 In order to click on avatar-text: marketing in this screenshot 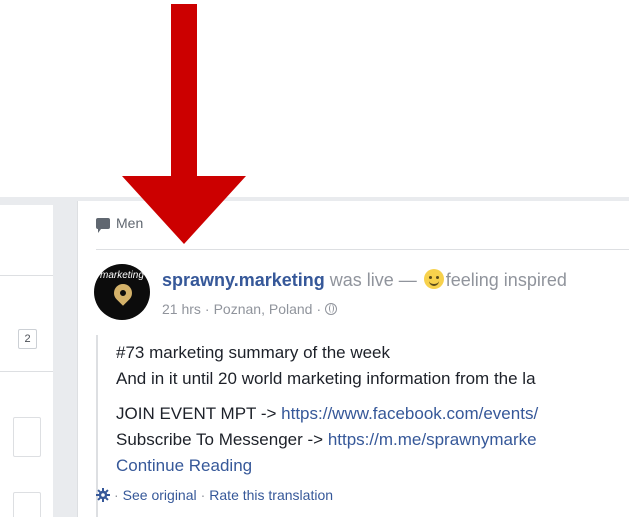, I will do `click(122, 275)`.